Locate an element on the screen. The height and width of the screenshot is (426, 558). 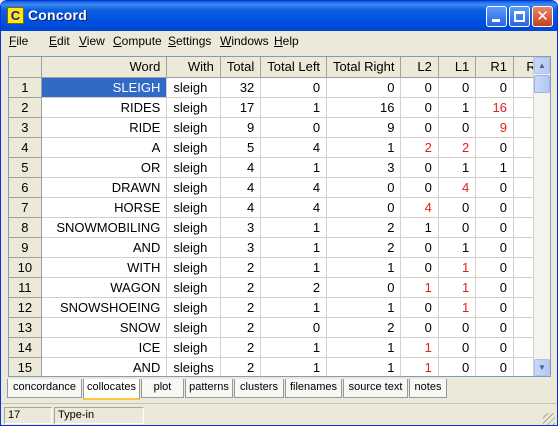
menu-help: Help is located at coordinates (286, 41).